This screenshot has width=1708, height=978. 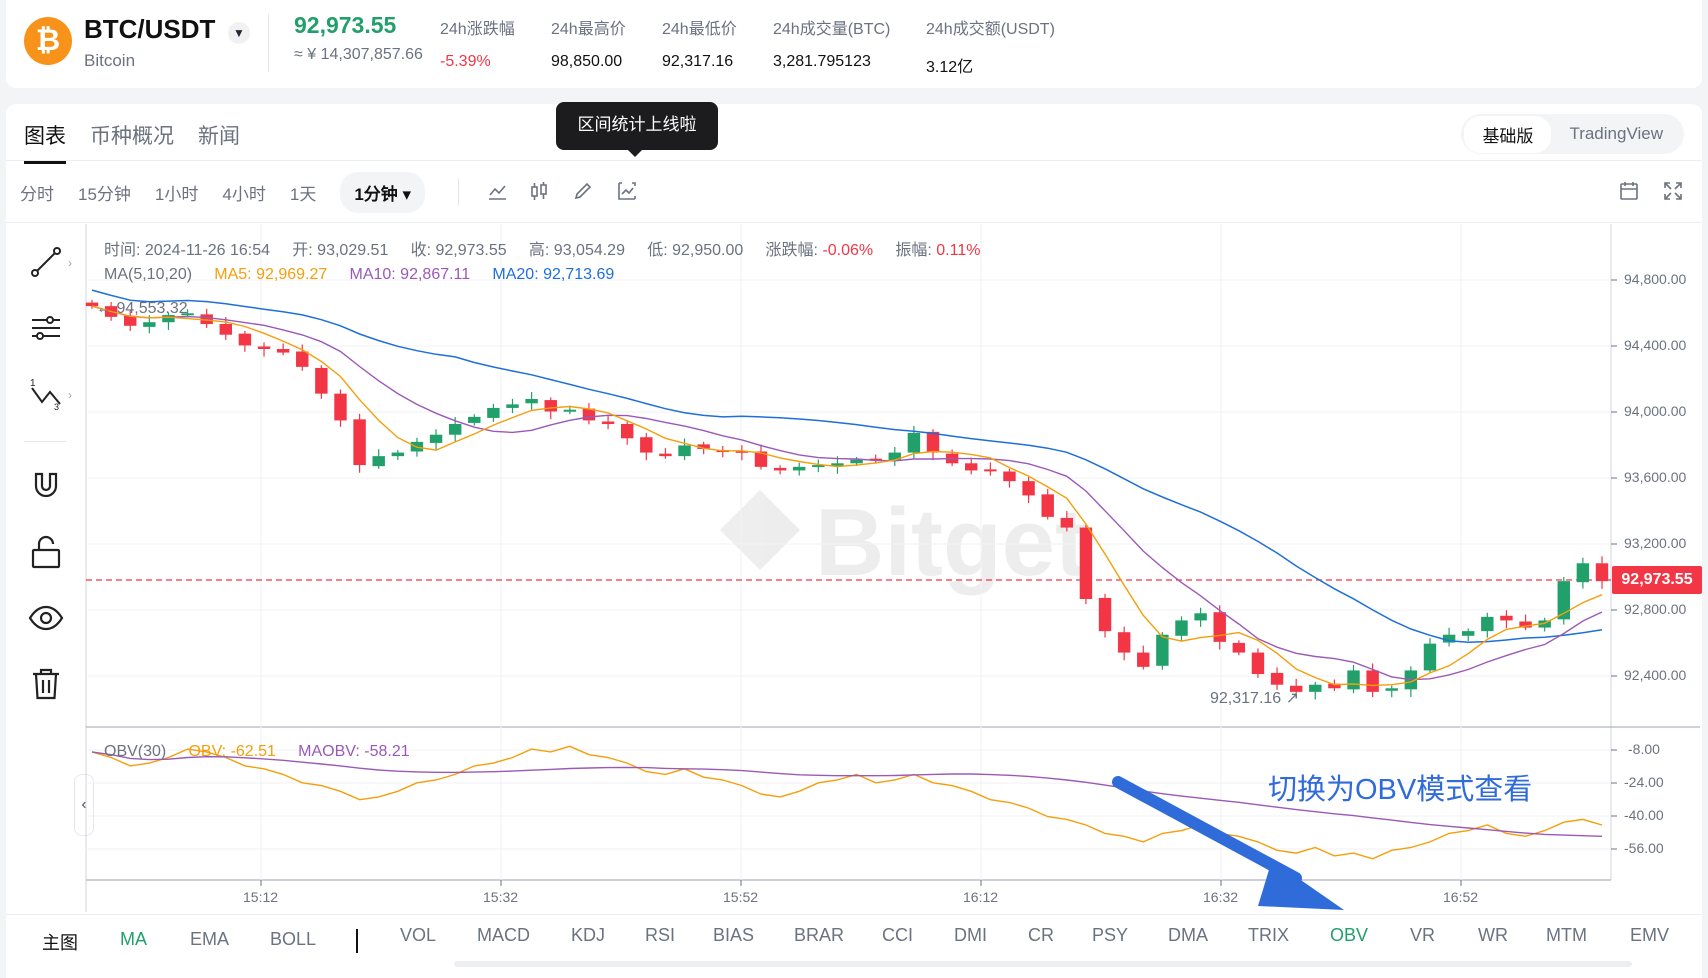 I want to click on indicator-kdj: KDJ, so click(x=588, y=935).